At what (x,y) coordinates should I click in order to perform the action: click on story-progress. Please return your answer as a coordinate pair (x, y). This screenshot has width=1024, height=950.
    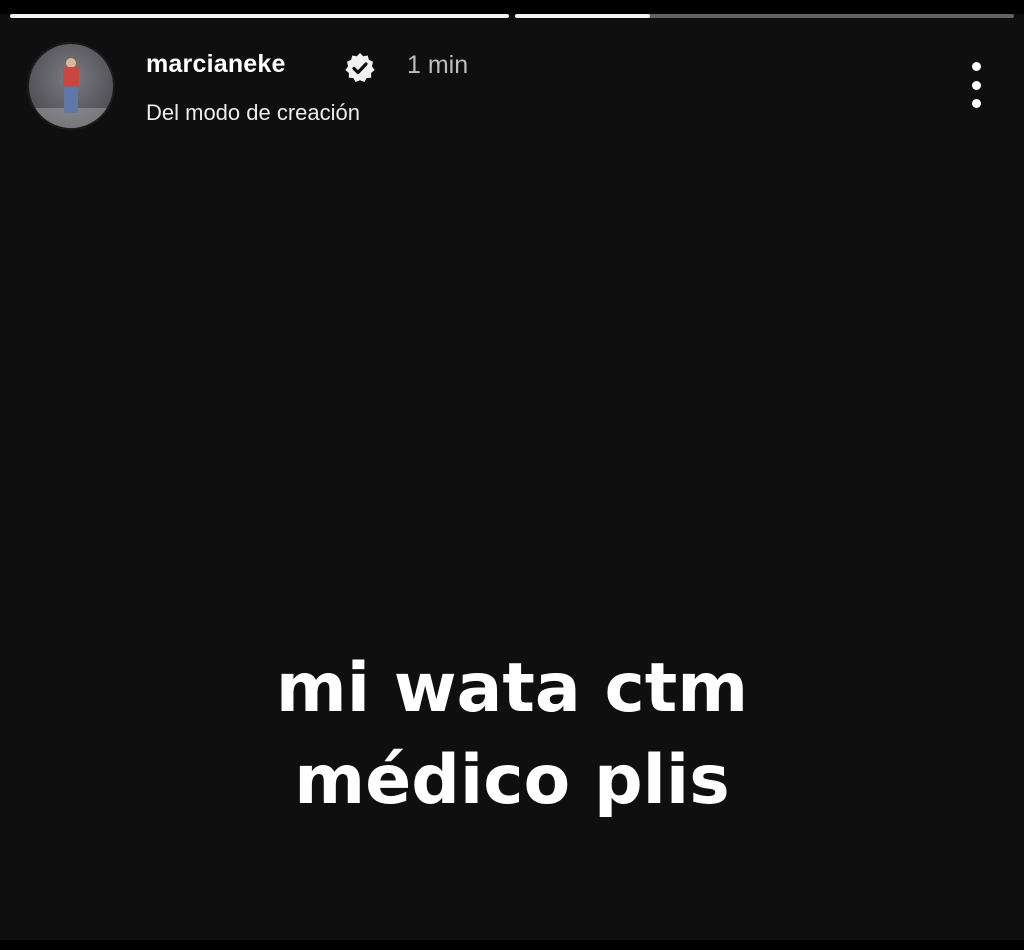
    Looking at the image, I should click on (512, 16).